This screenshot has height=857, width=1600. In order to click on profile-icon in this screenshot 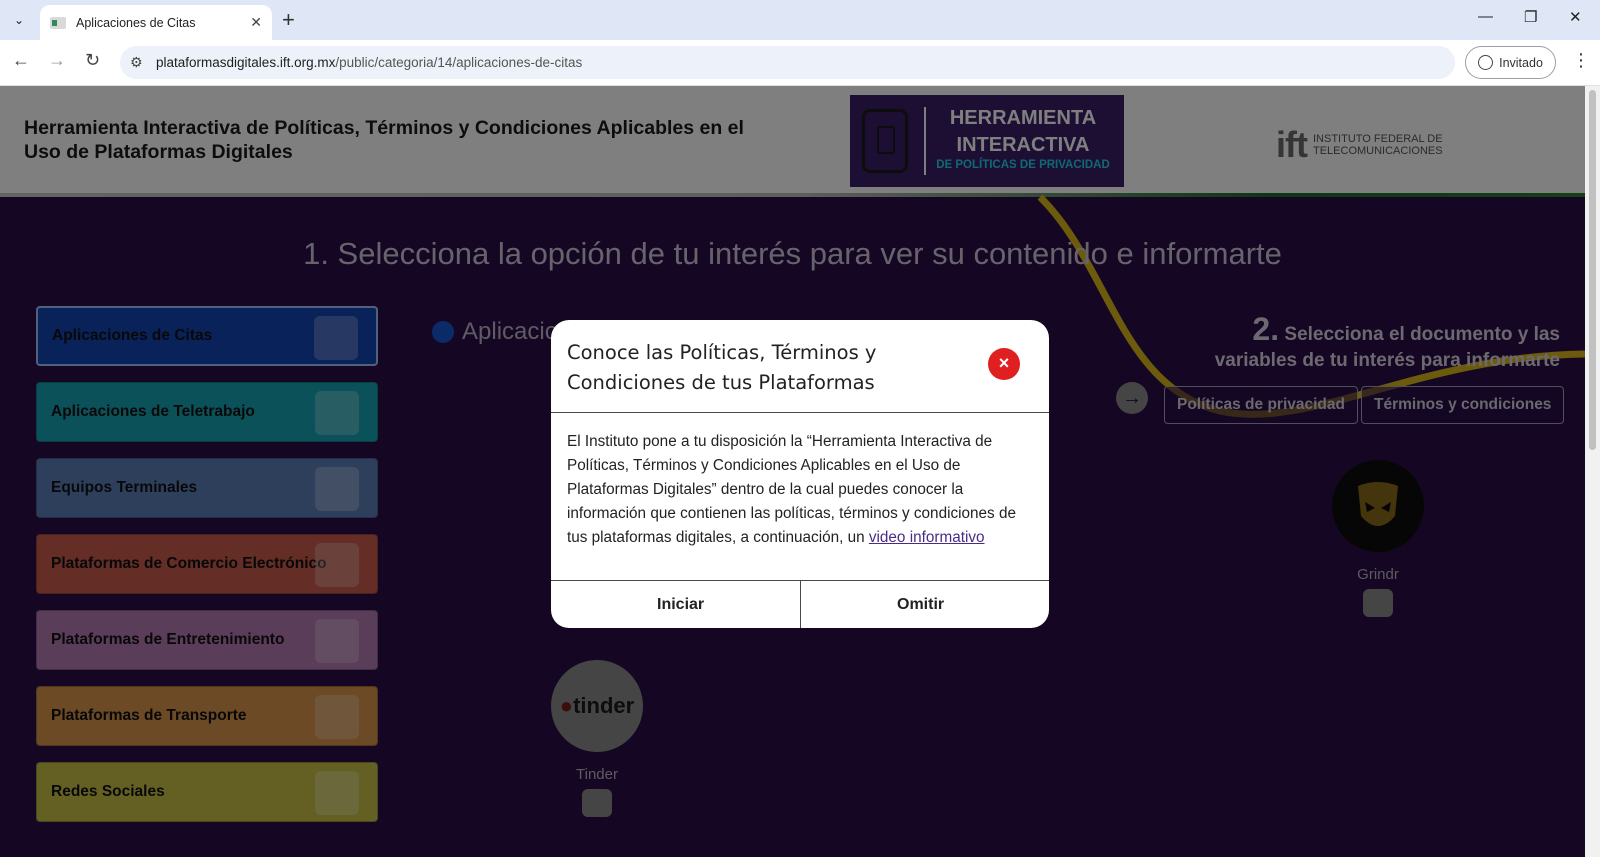, I will do `click(1486, 62)`.